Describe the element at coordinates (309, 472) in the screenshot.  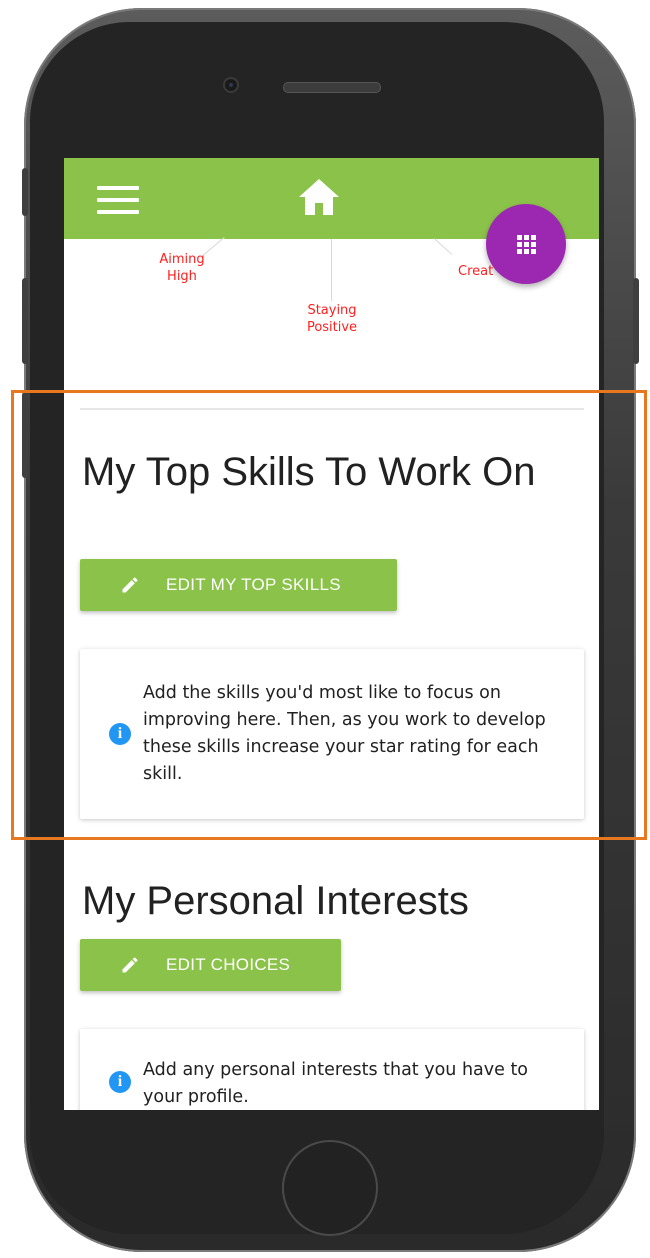
I see `top-skills-title: My Top Skills To Work On` at that location.